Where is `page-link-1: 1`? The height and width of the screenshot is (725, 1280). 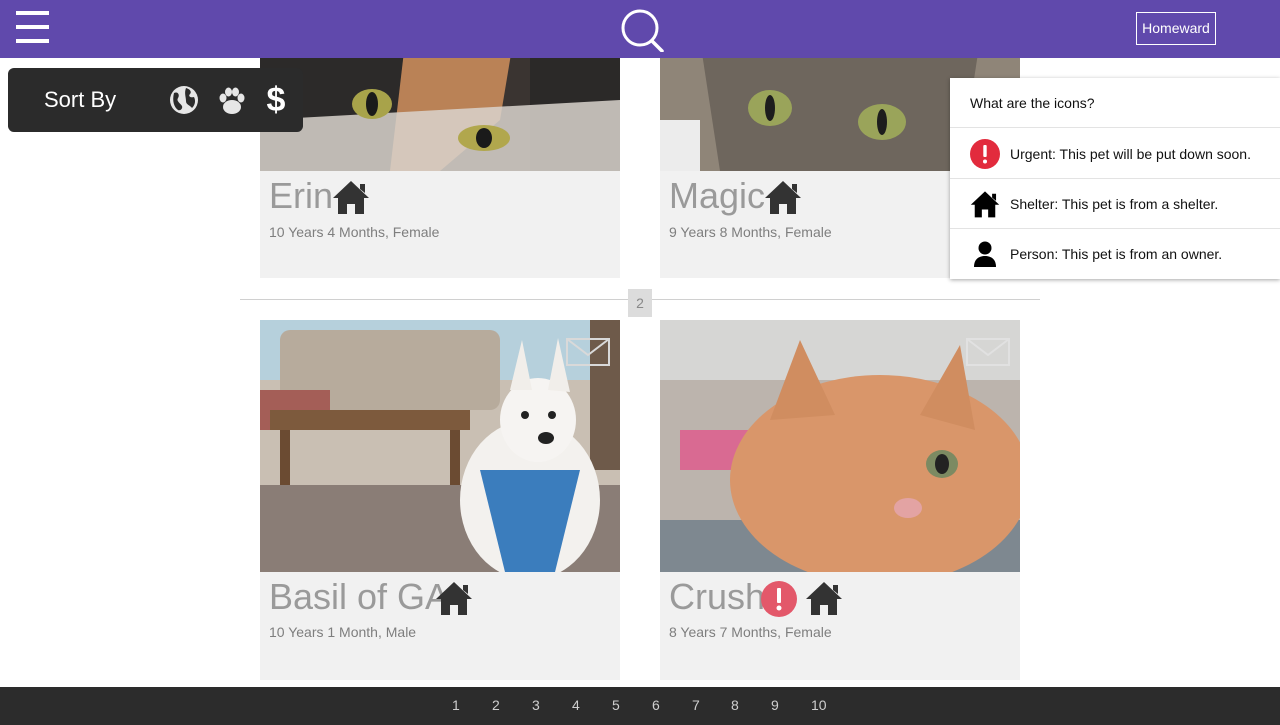 page-link-1: 1 is located at coordinates (456, 705).